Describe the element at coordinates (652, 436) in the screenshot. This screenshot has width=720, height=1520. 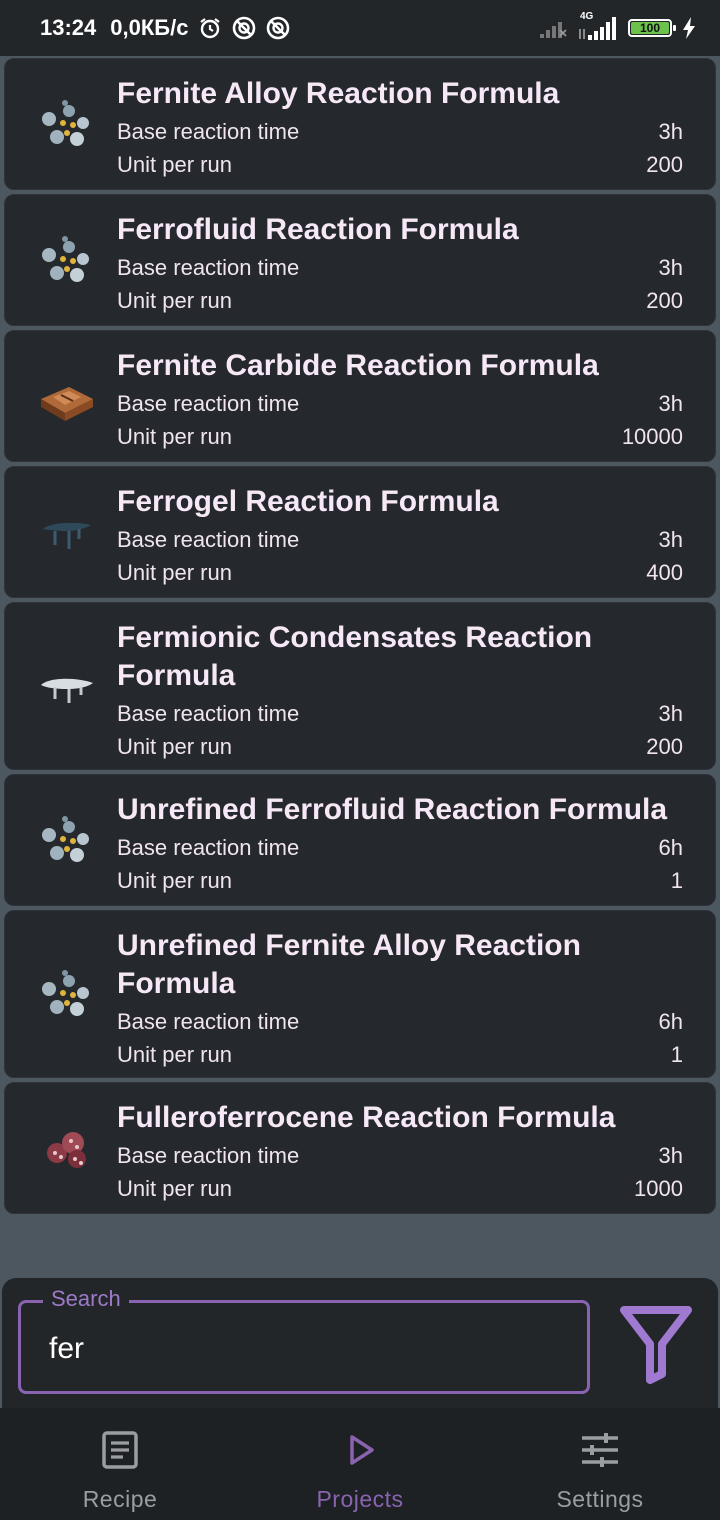
I see `units-value: 10000` at that location.